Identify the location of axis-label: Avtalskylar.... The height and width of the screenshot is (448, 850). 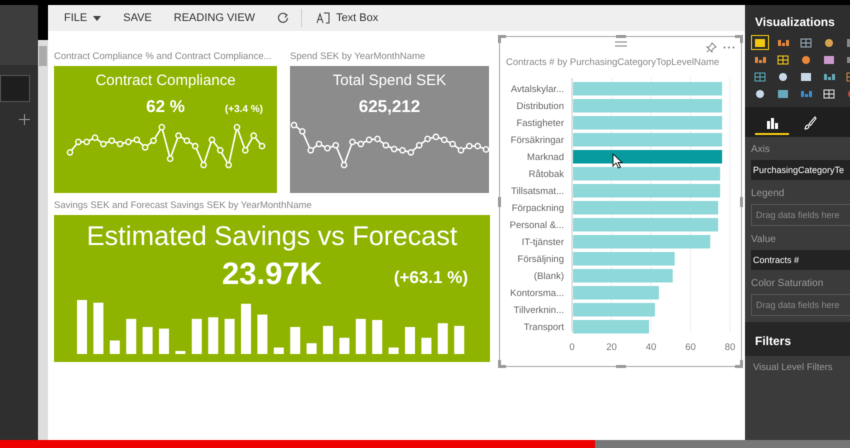
(537, 89).